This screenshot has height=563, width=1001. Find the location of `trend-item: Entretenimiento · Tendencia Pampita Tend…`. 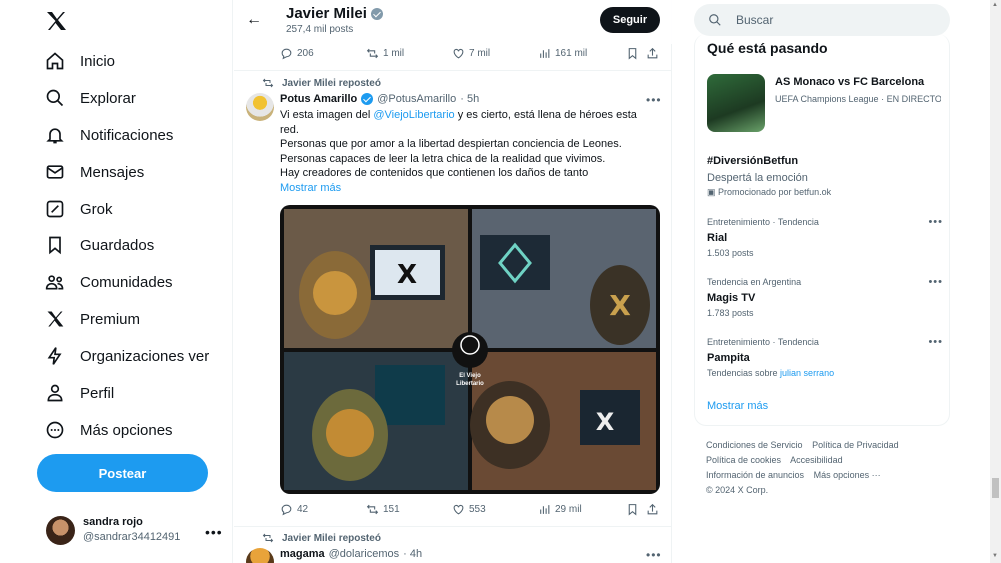

trend-item: Entretenimiento · Tendencia Pampita Tend… is located at coordinates (825, 358).